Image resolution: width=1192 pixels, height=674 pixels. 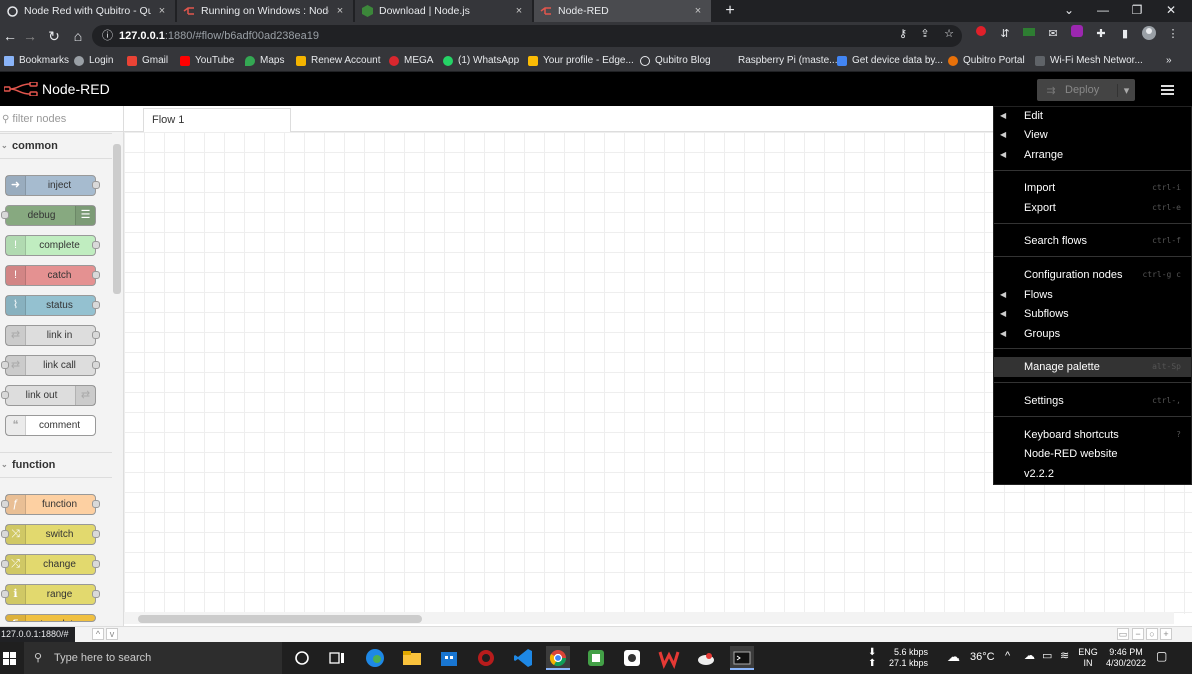 What do you see at coordinates (1053, 34) in the screenshot?
I see `mail-icon: ✉` at bounding box center [1053, 34].